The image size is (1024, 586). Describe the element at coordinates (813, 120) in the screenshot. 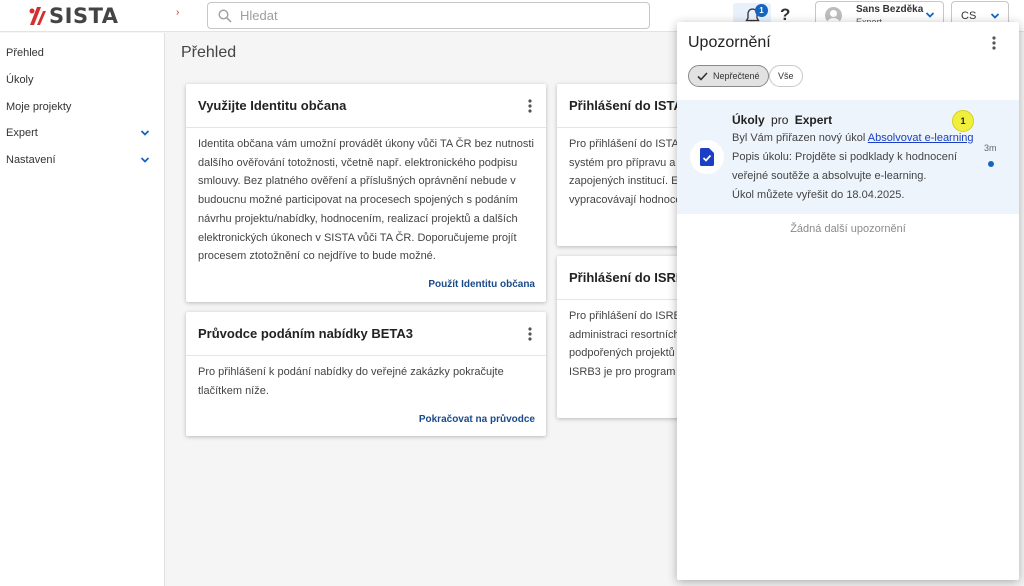

I see `notification-role: Expert` at that location.